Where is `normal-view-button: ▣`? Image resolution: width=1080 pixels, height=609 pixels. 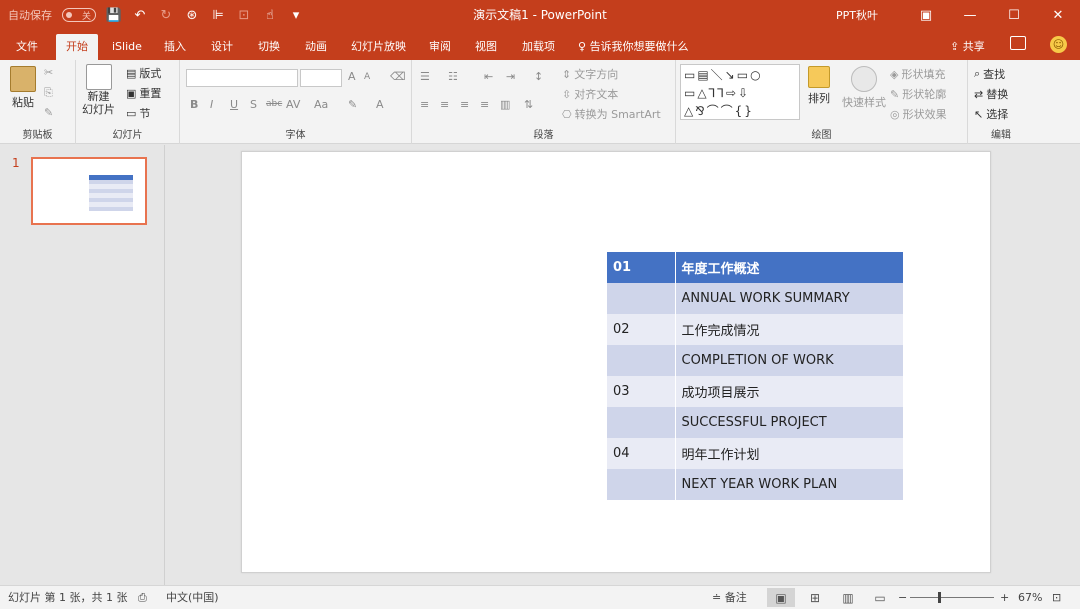
normal-view-button: ▣ is located at coordinates (781, 597).